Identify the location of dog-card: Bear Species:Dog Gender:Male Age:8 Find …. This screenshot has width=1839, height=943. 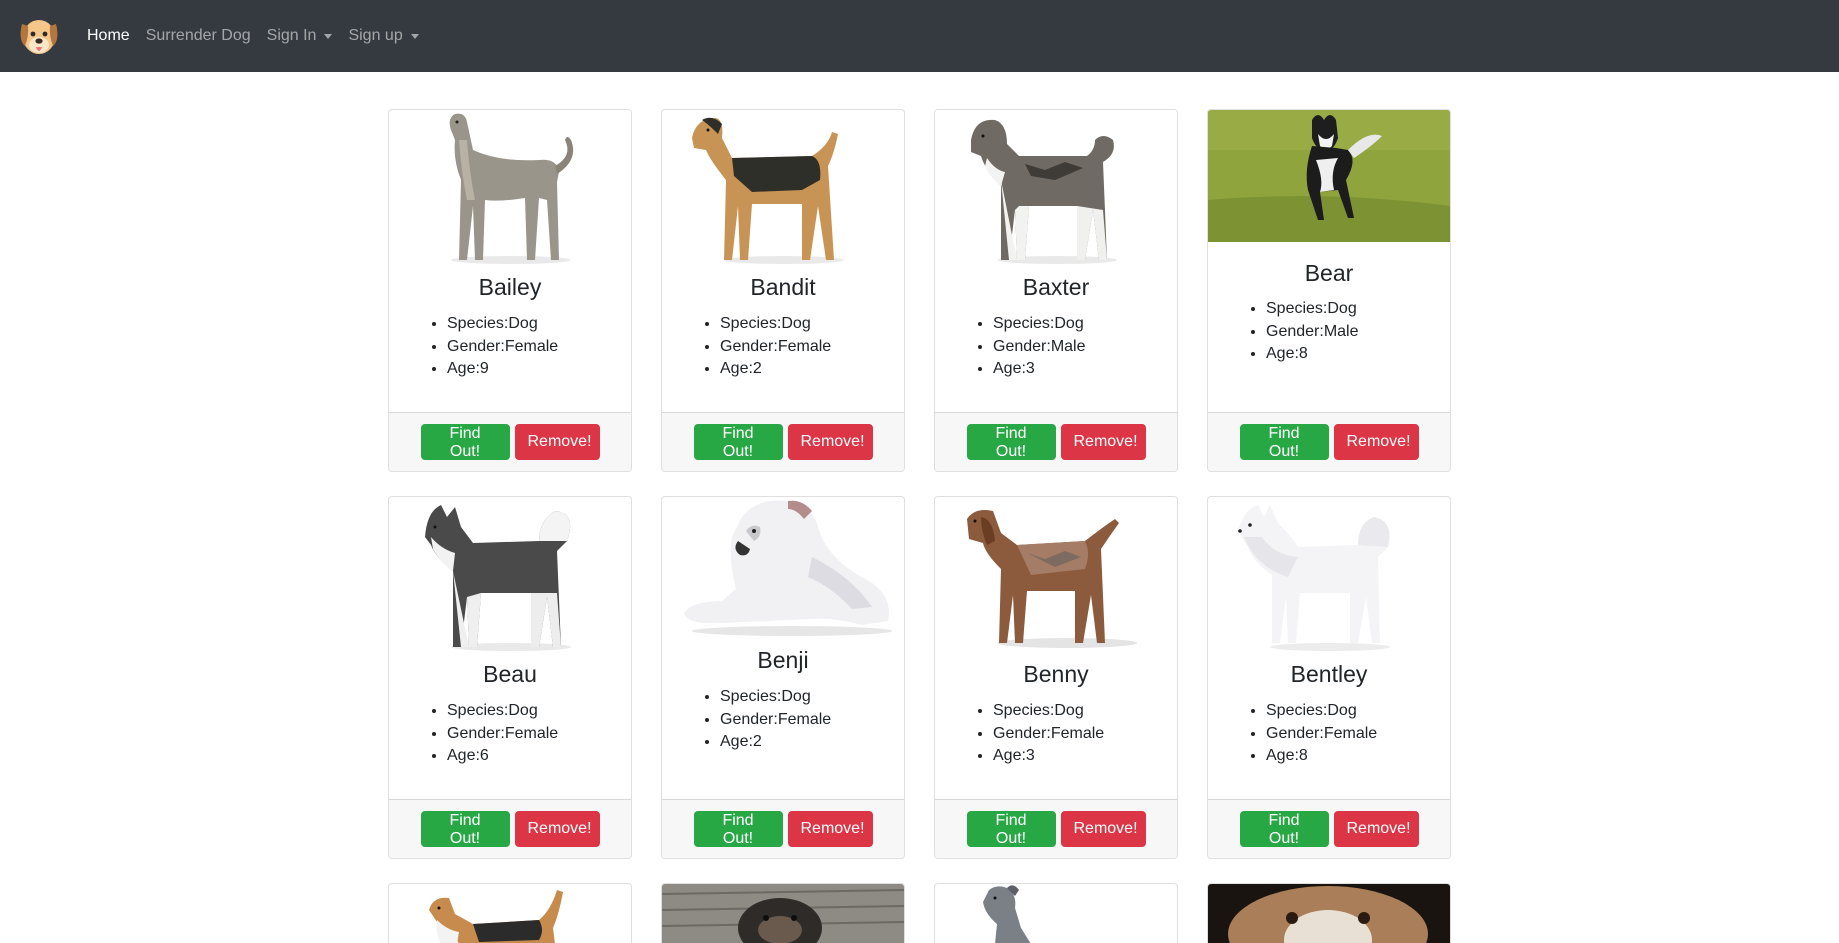
(1329, 290).